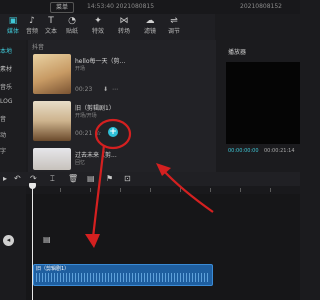 The image size is (320, 300). Describe the element at coordinates (123, 277) in the screenshot. I see `audio-waveform` at that location.